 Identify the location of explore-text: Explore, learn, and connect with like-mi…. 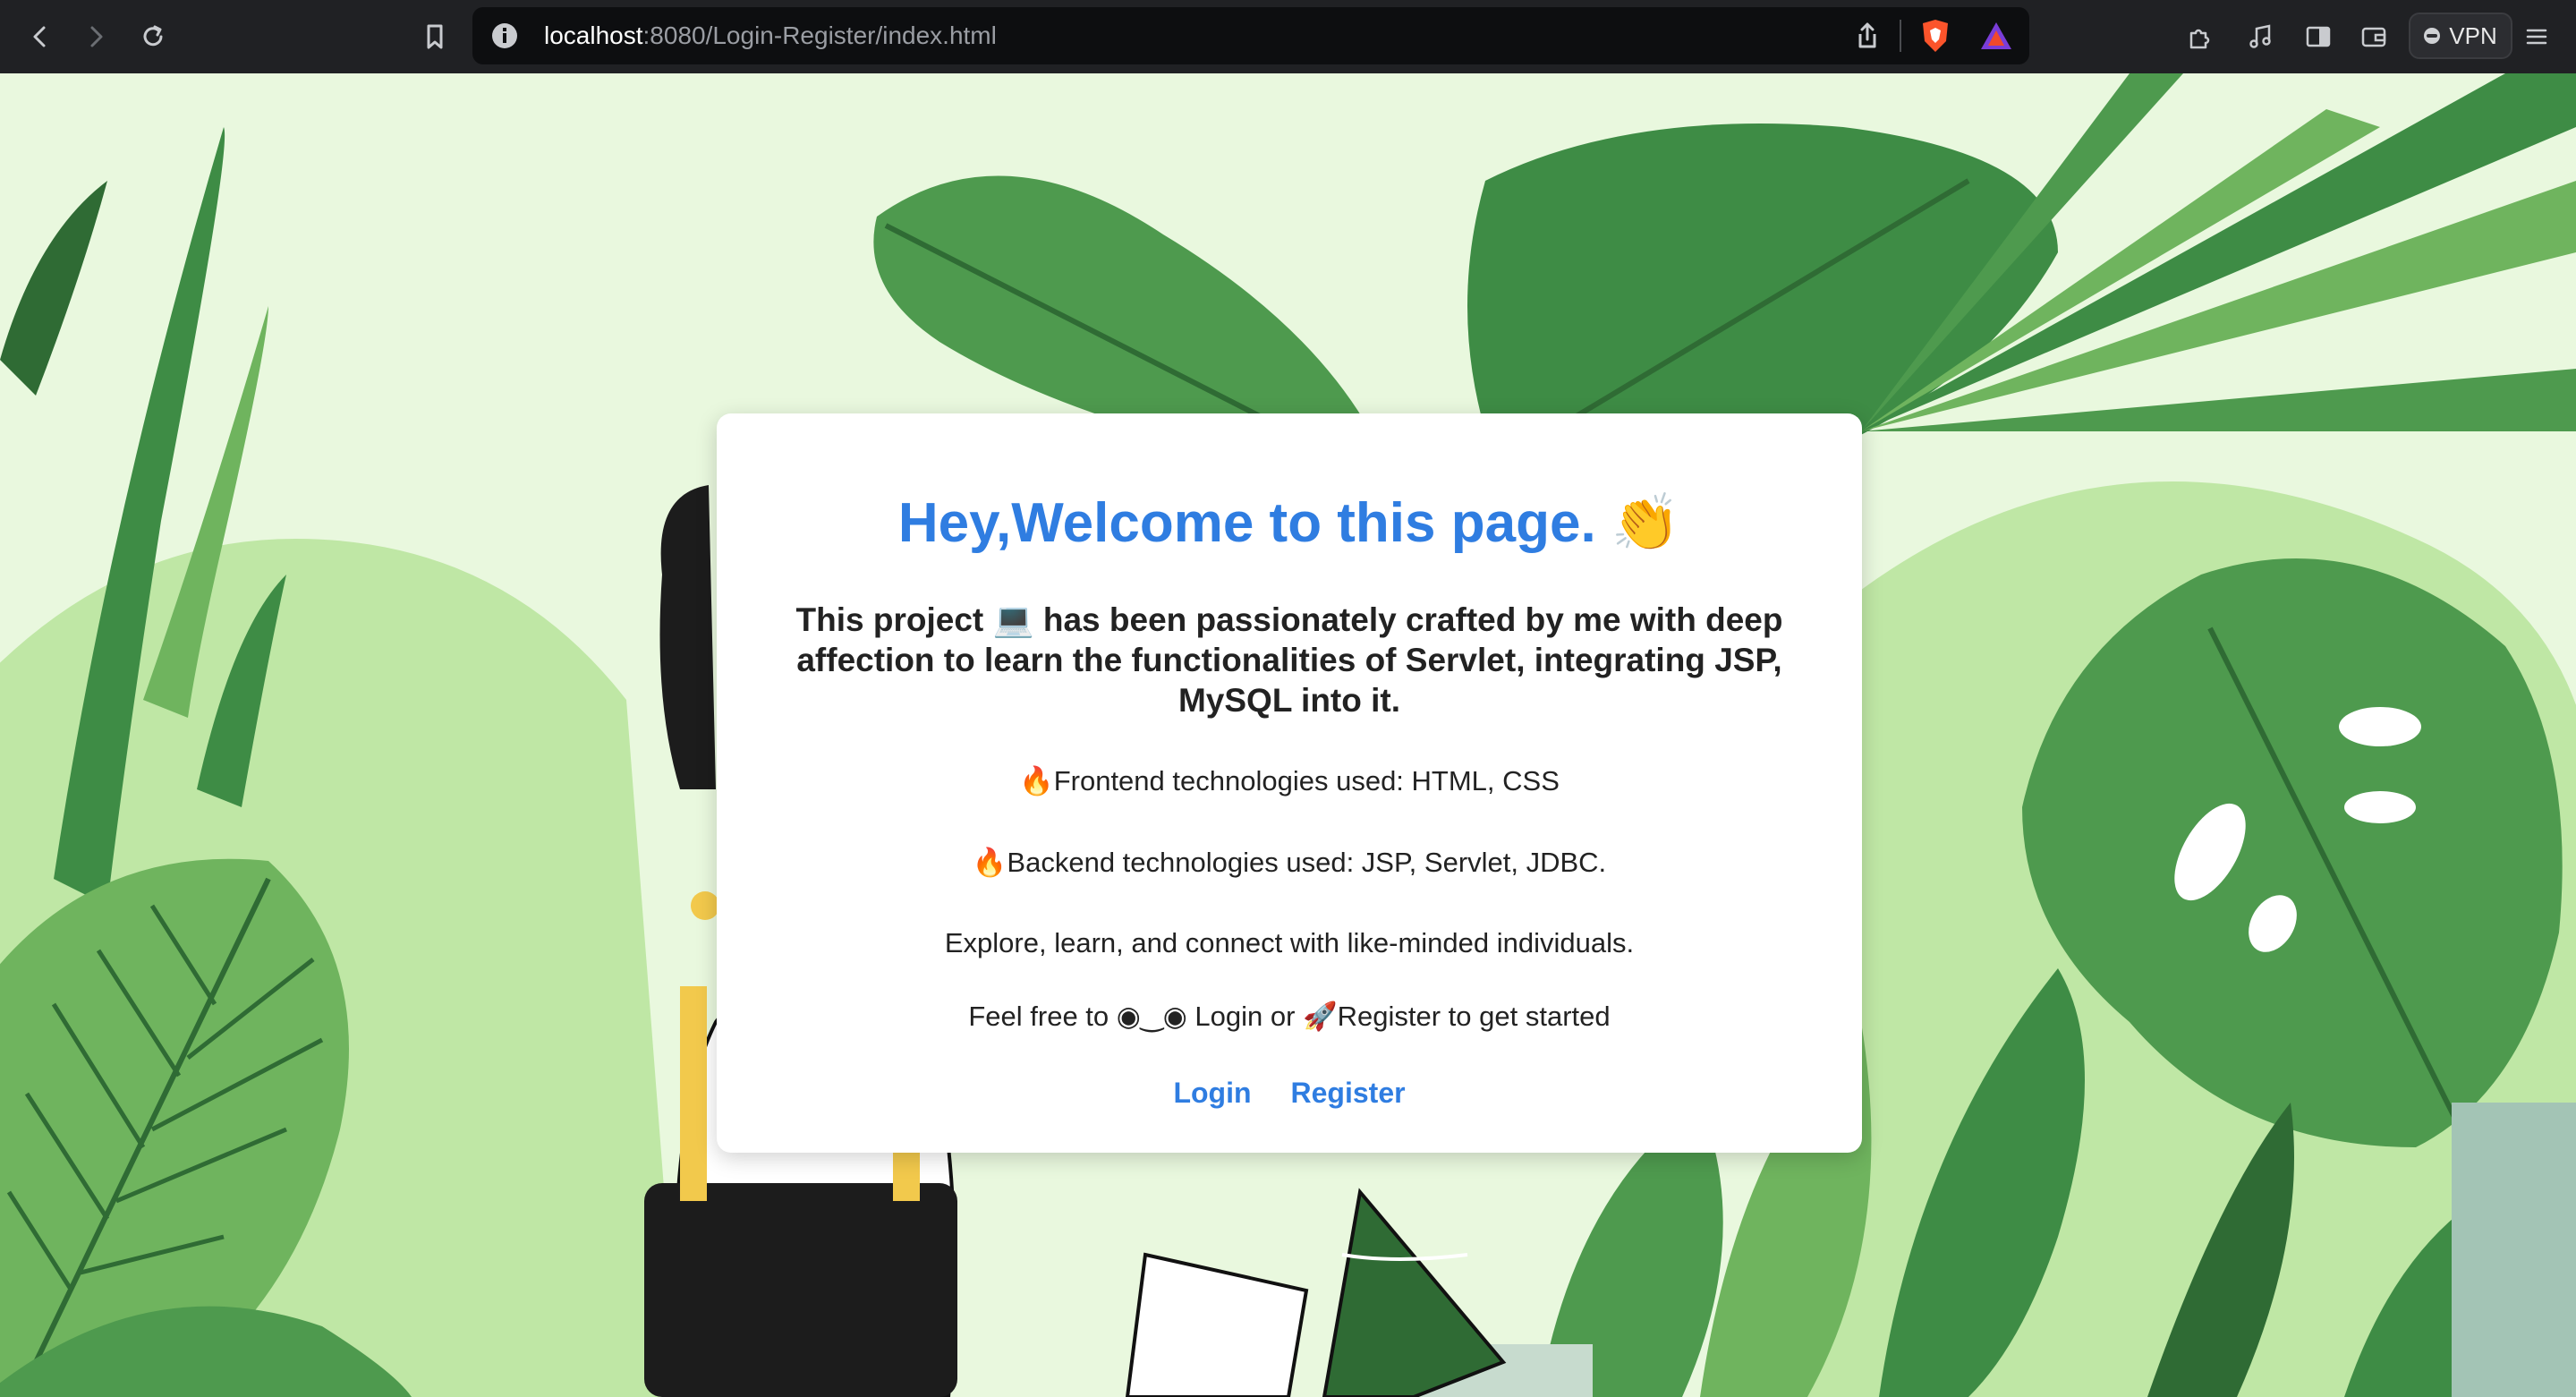
(1289, 943).